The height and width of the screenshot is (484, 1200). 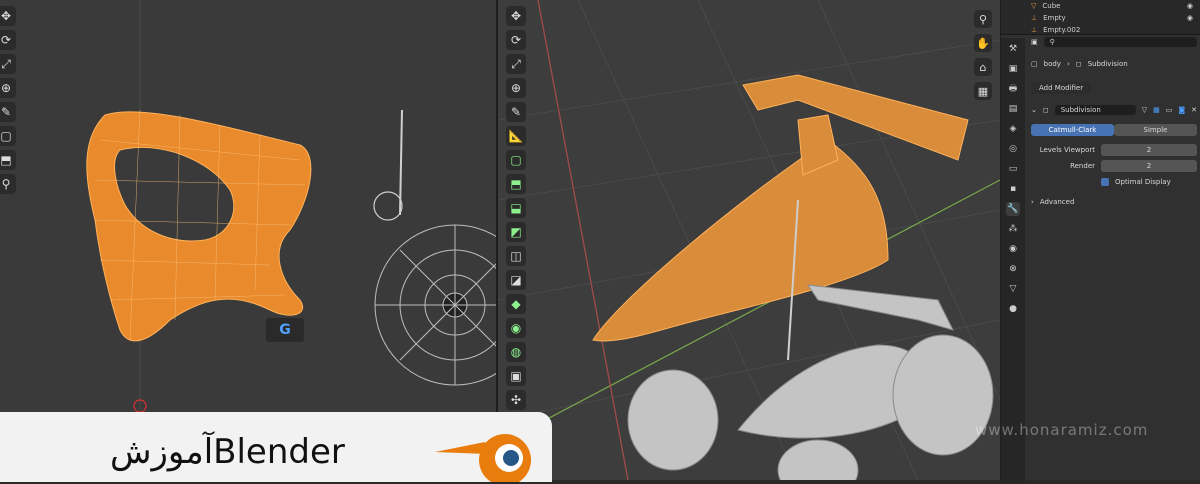 I want to click on view-layer-tab-icon: ▤, so click(x=1013, y=109).